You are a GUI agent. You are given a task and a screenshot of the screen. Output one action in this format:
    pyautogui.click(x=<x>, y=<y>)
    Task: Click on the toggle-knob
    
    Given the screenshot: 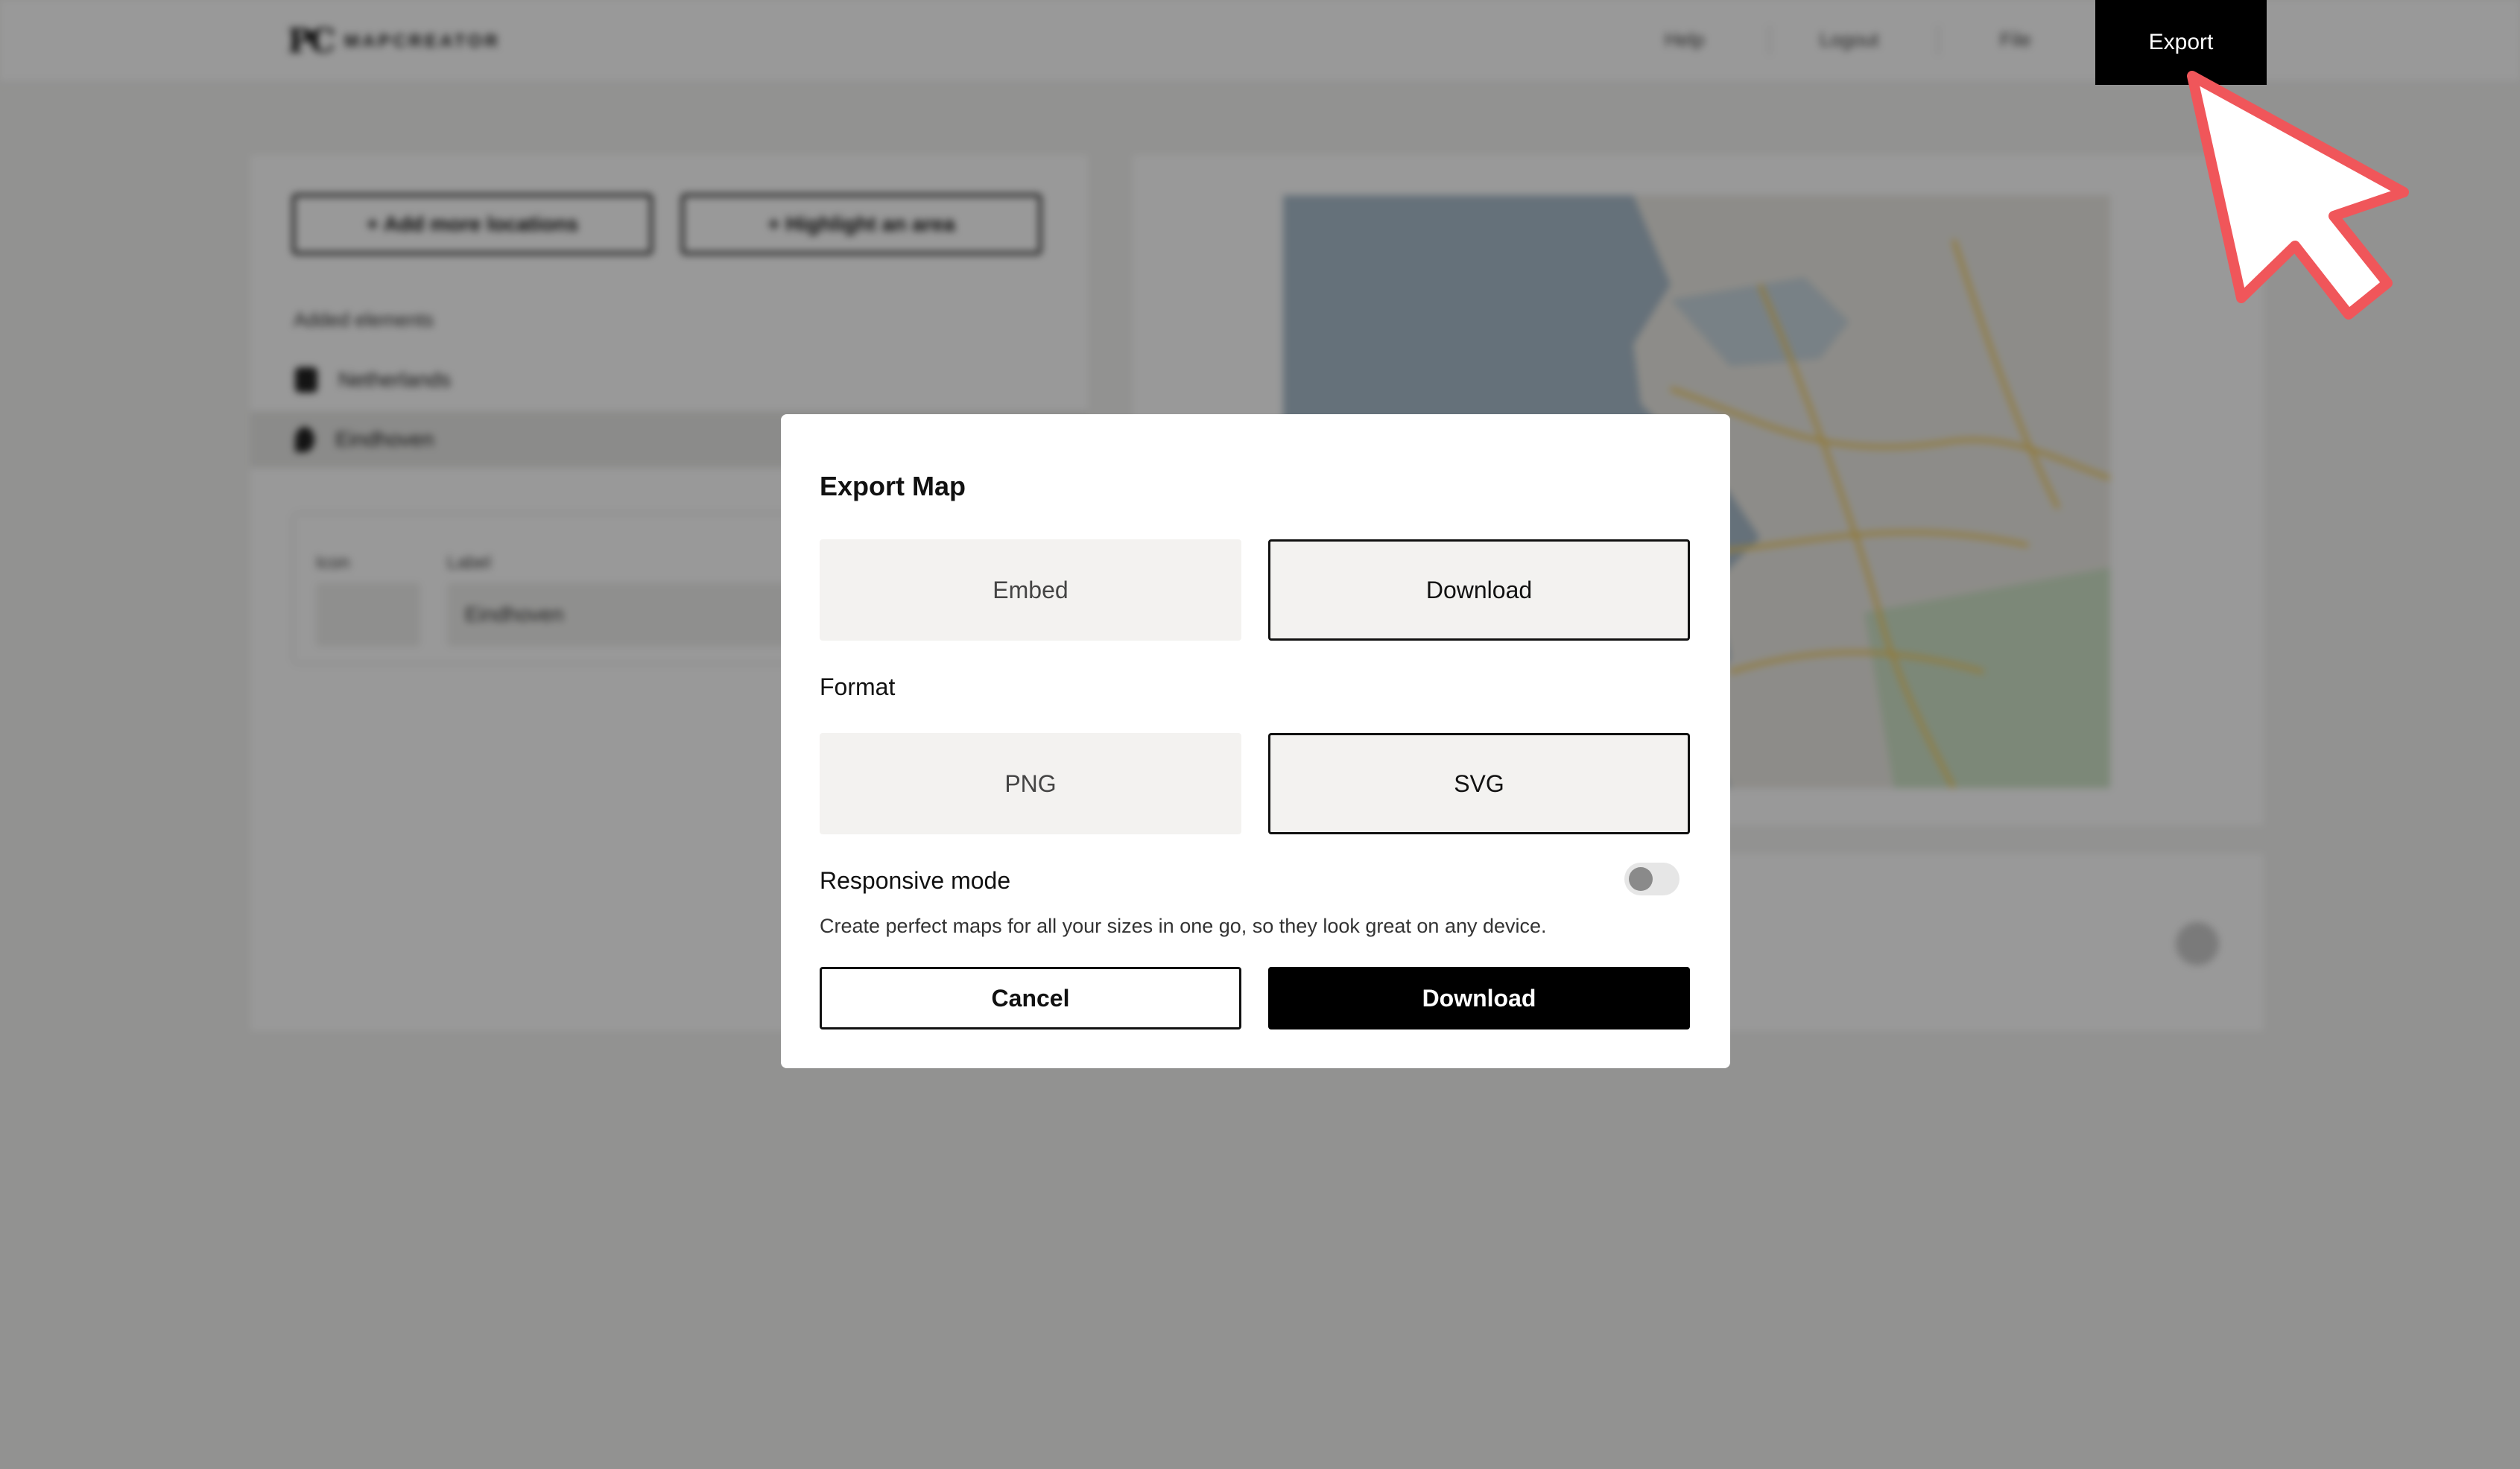 What is the action you would take?
    pyautogui.click(x=1641, y=879)
    